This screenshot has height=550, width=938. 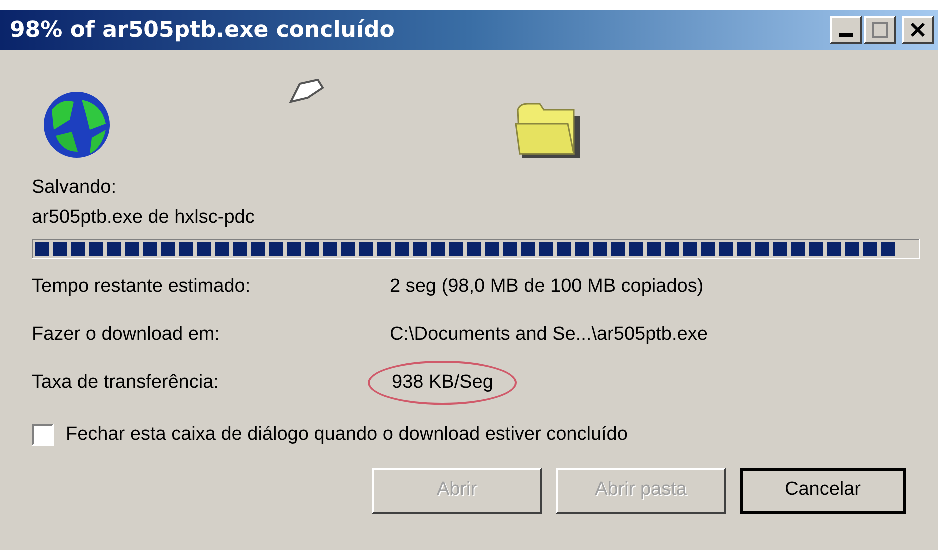 I want to click on circled-detail-value: 938 KB/Seg, so click(x=443, y=383).